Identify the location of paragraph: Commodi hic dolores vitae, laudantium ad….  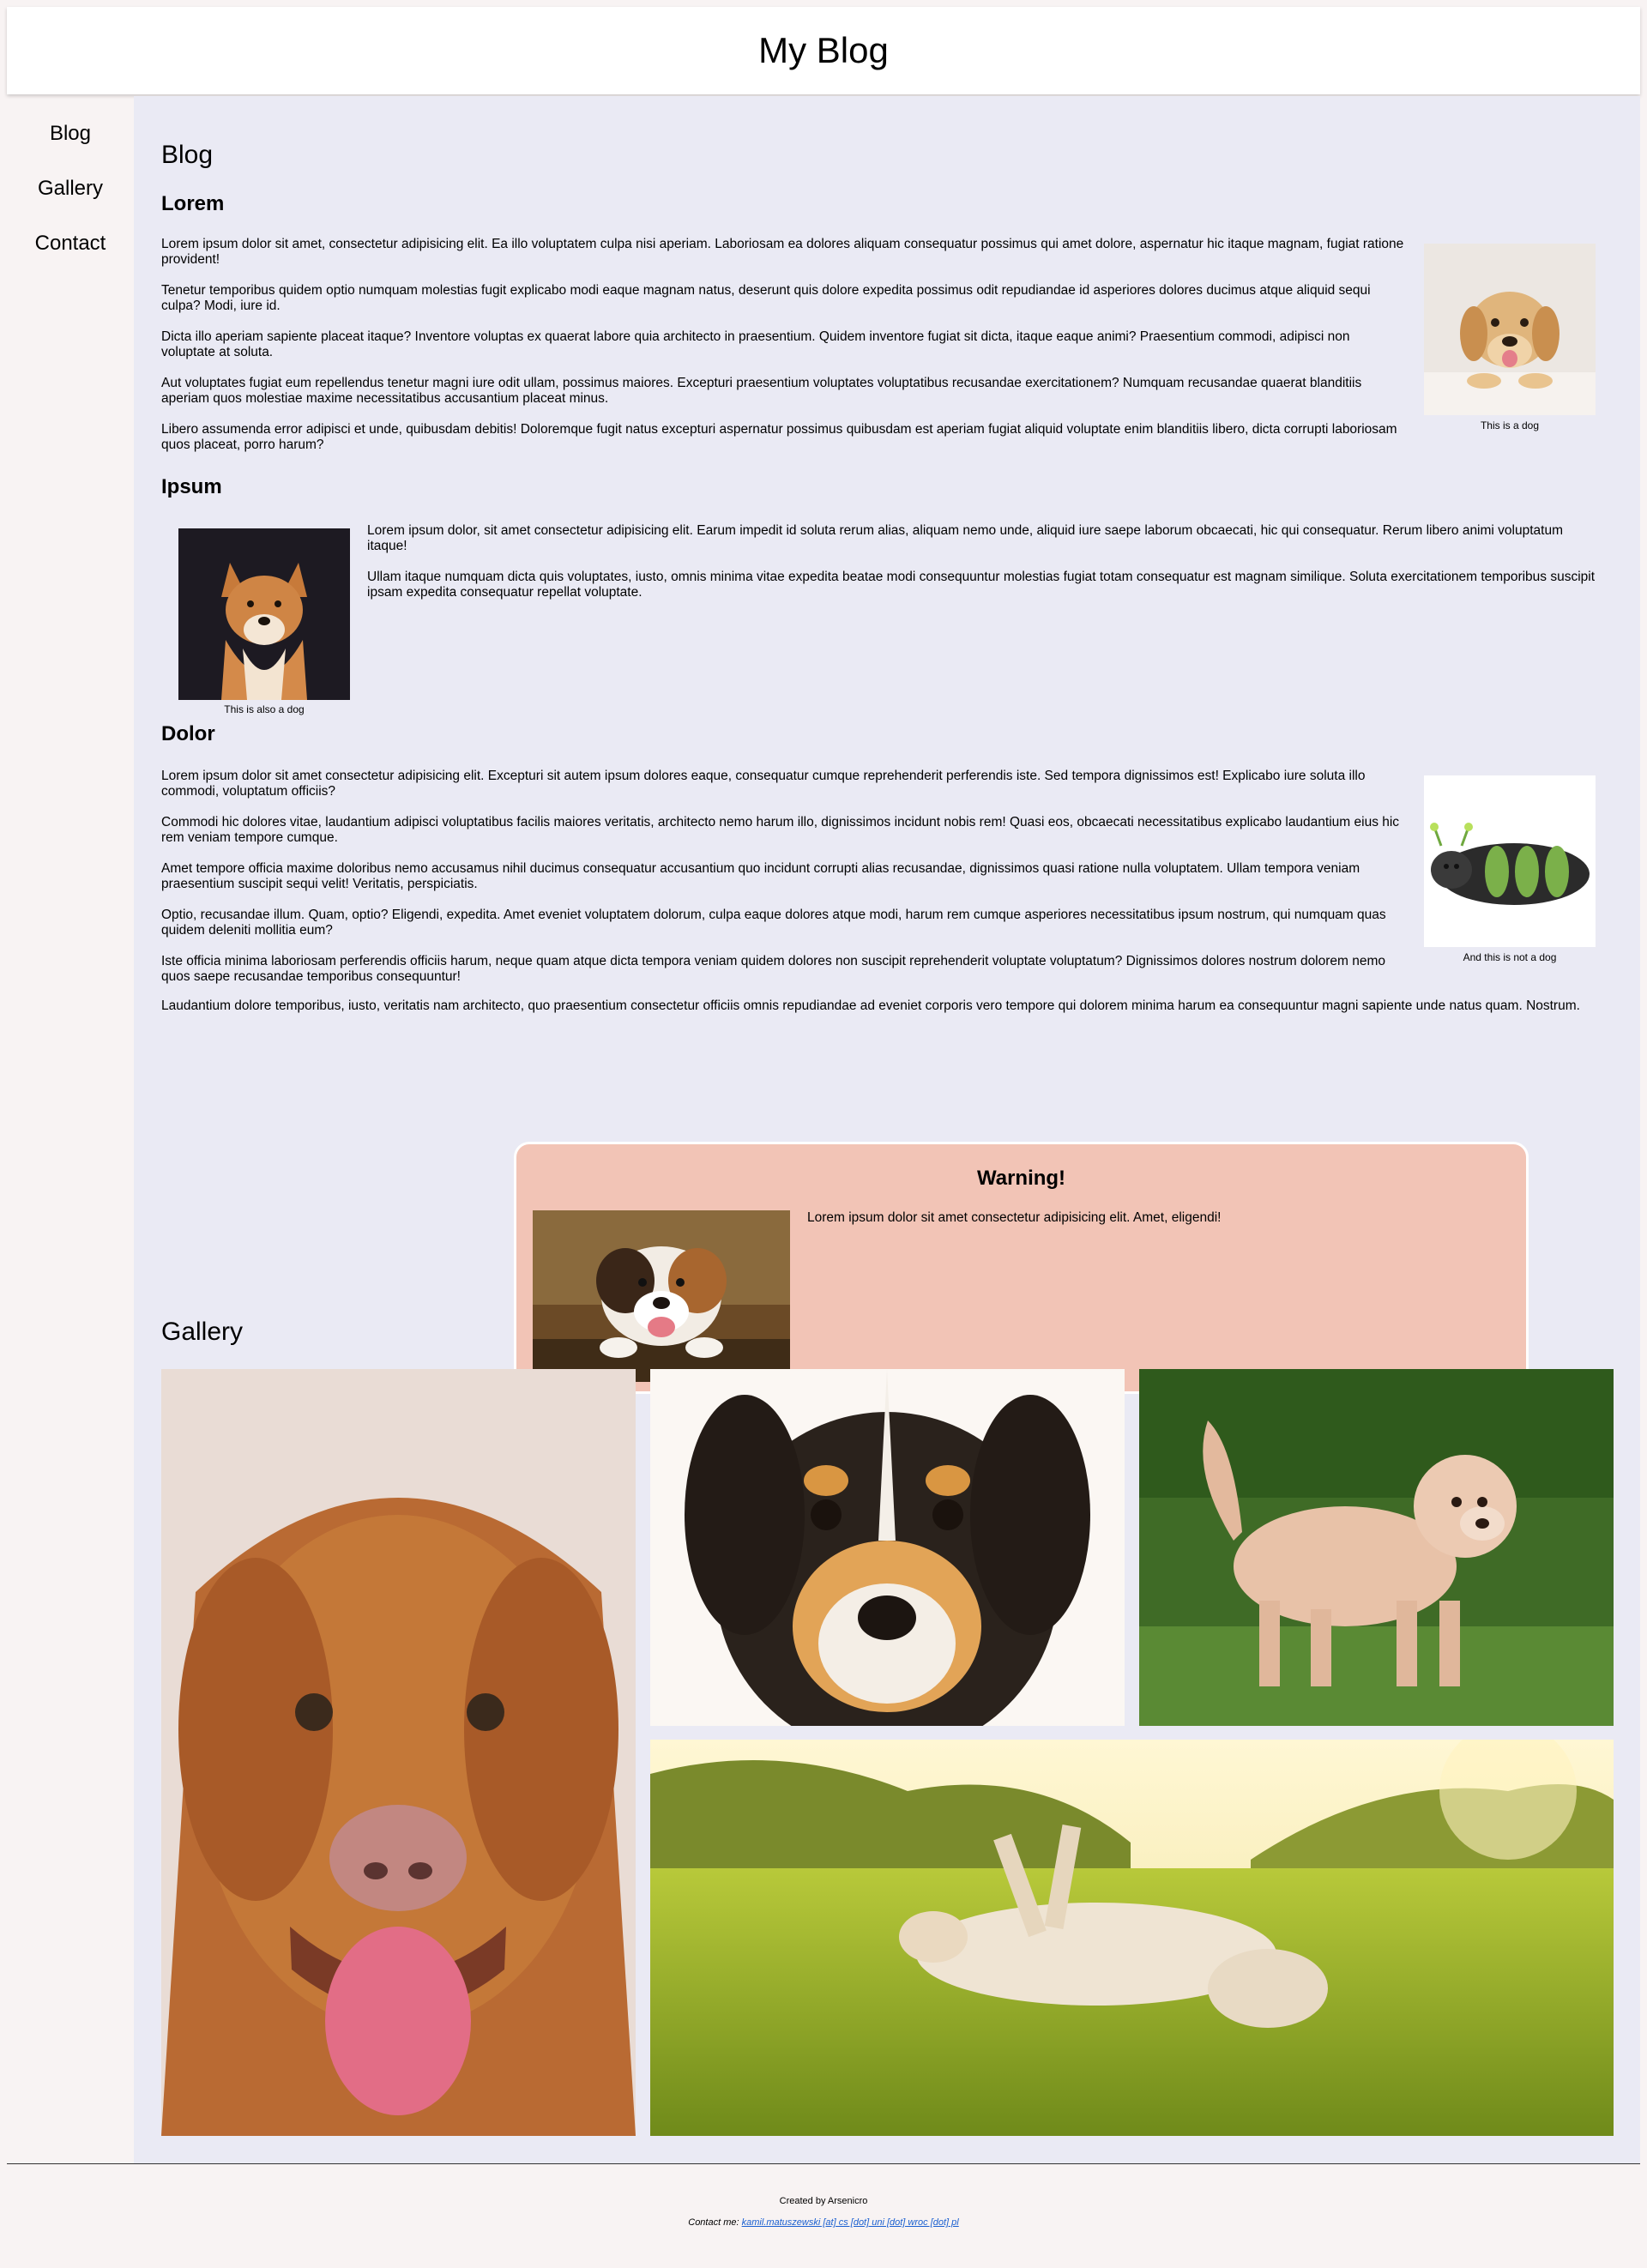
(781, 830).